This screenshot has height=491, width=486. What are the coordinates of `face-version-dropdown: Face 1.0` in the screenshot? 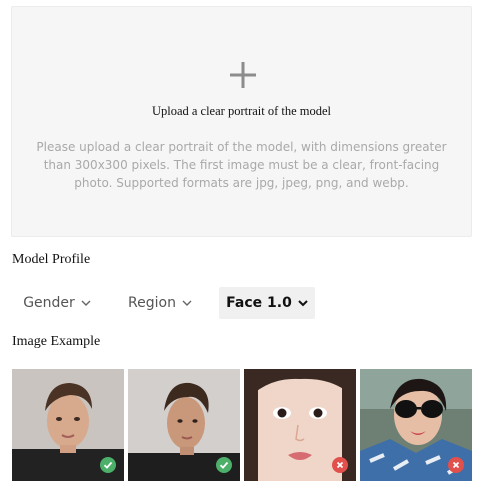 It's located at (267, 303).